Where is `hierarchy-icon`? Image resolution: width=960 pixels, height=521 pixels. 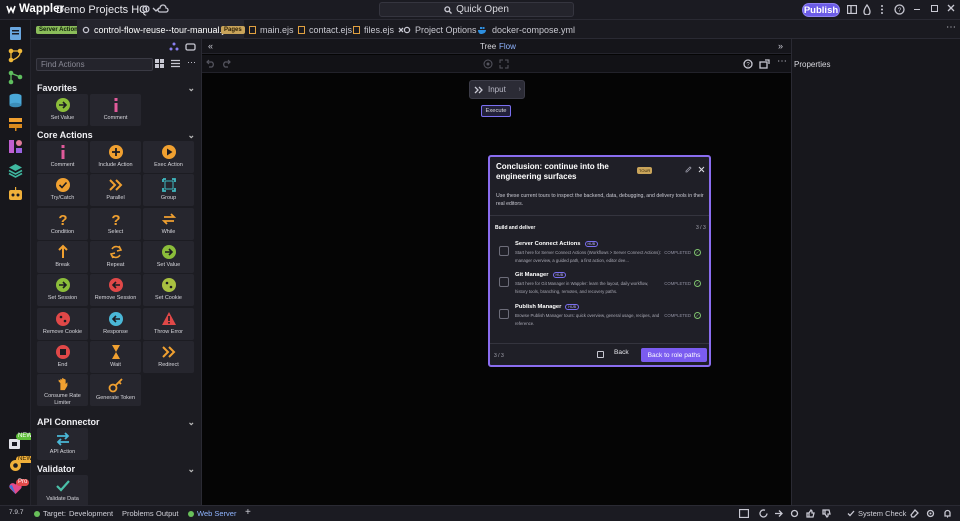 hierarchy-icon is located at coordinates (174, 46).